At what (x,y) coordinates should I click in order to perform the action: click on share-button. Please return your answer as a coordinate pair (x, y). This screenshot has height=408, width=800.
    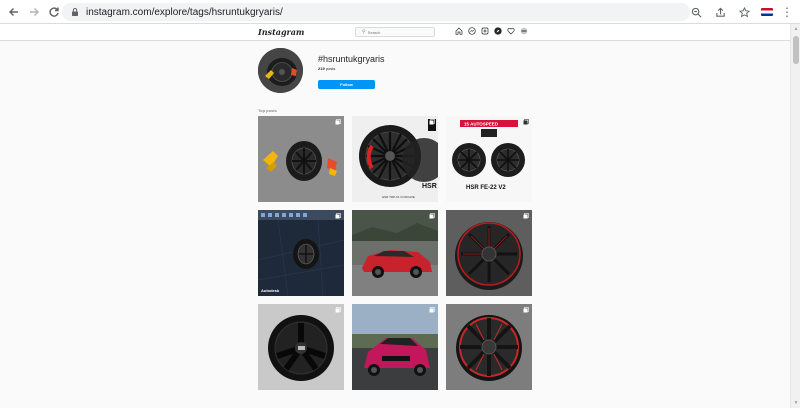
    Looking at the image, I should click on (720, 12).